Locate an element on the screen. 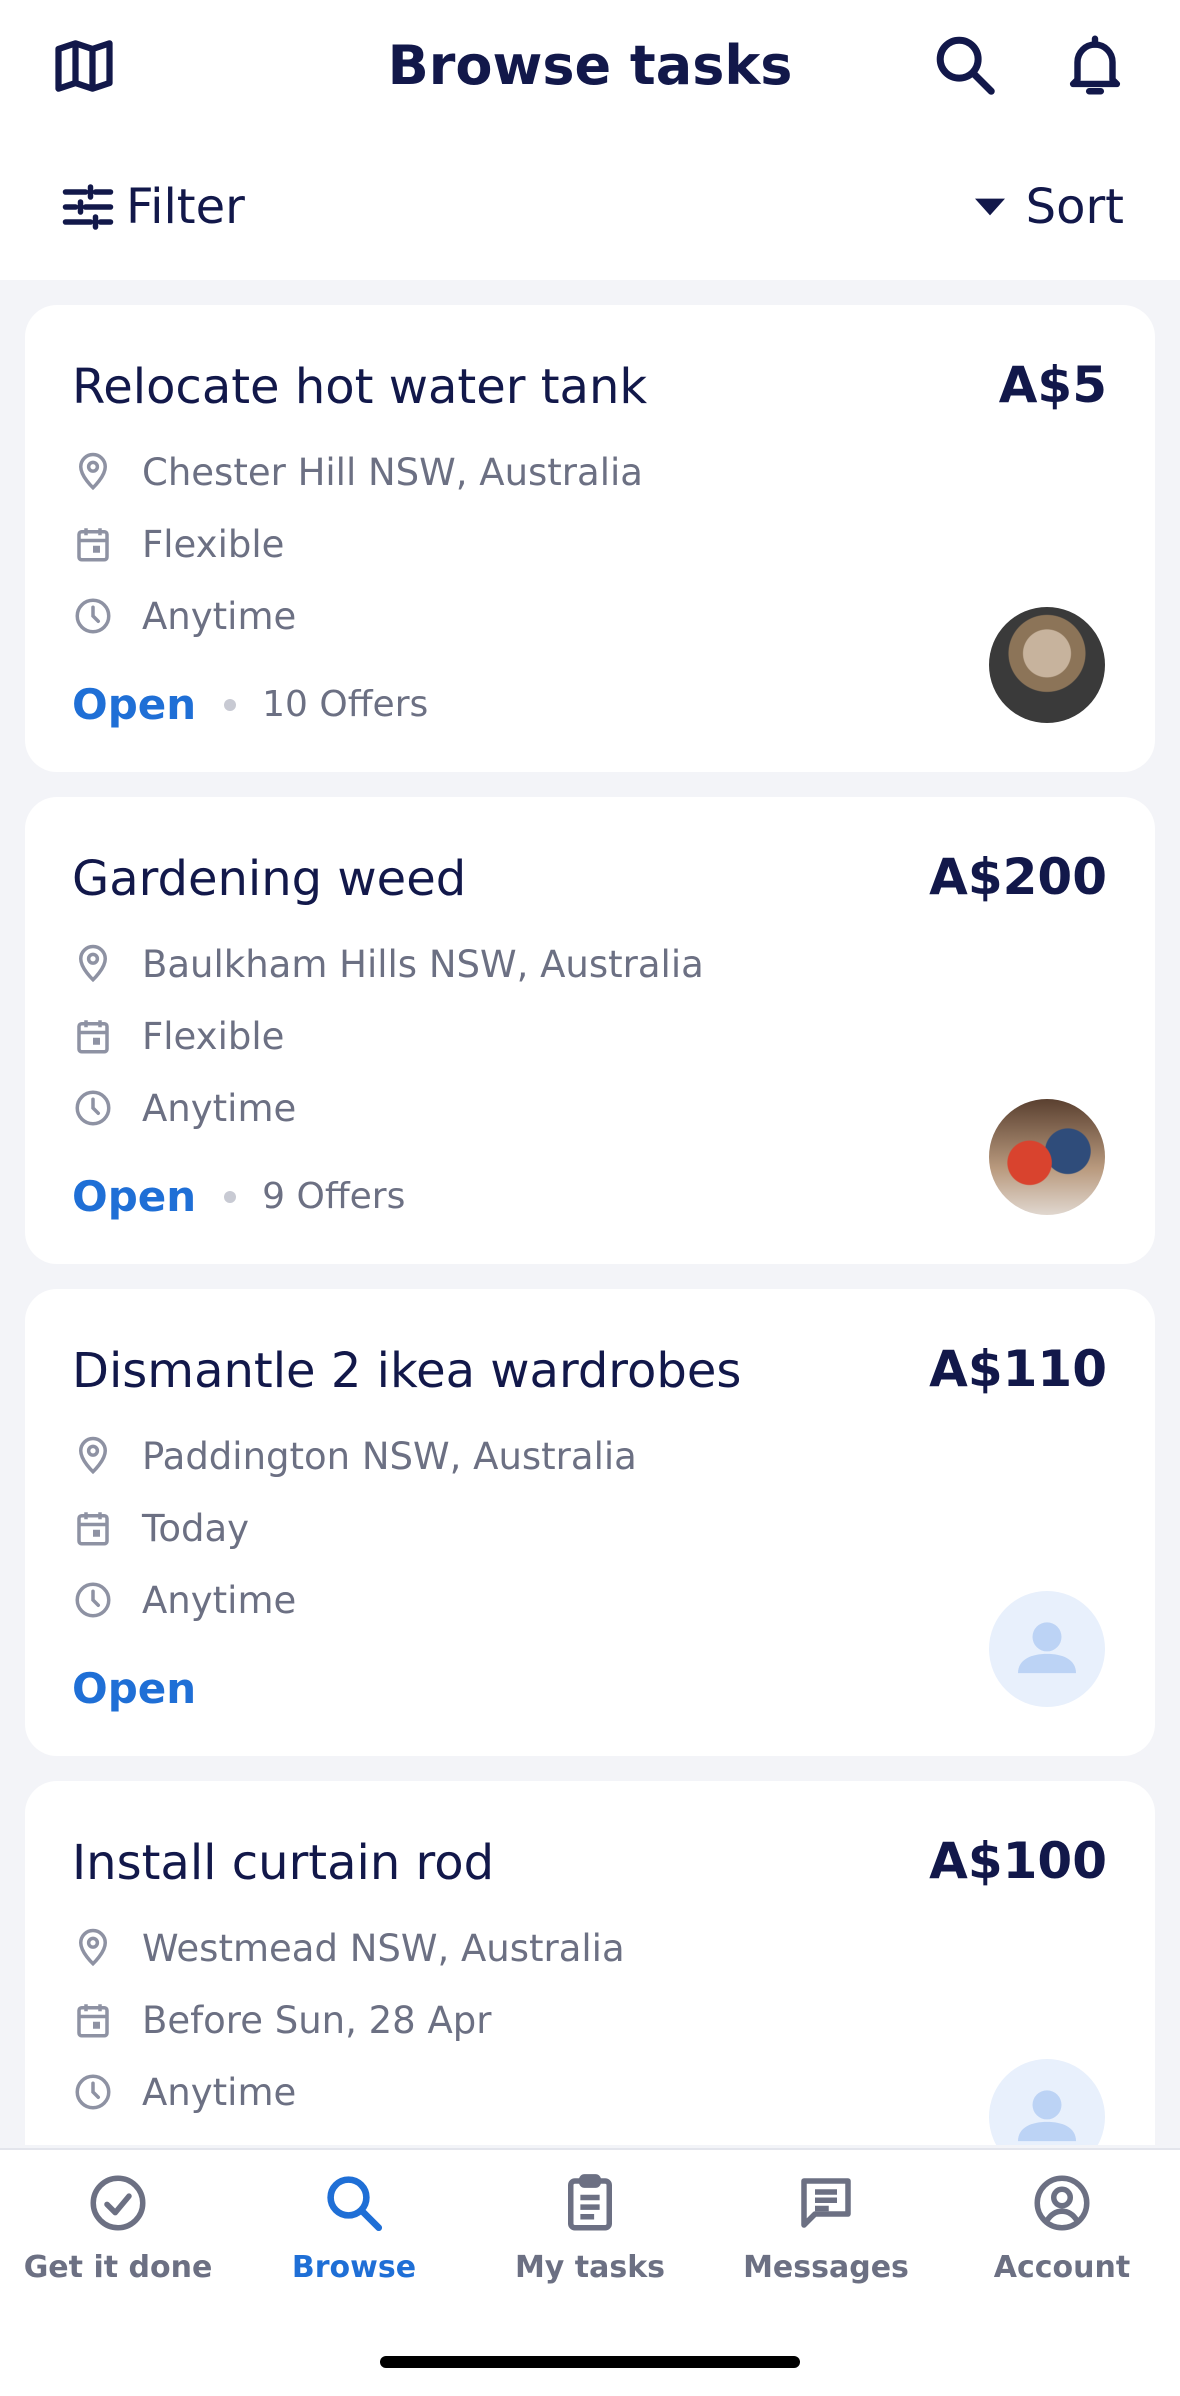 This screenshot has width=1180, height=2396. task-title: Gardening weed is located at coordinates (269, 879).